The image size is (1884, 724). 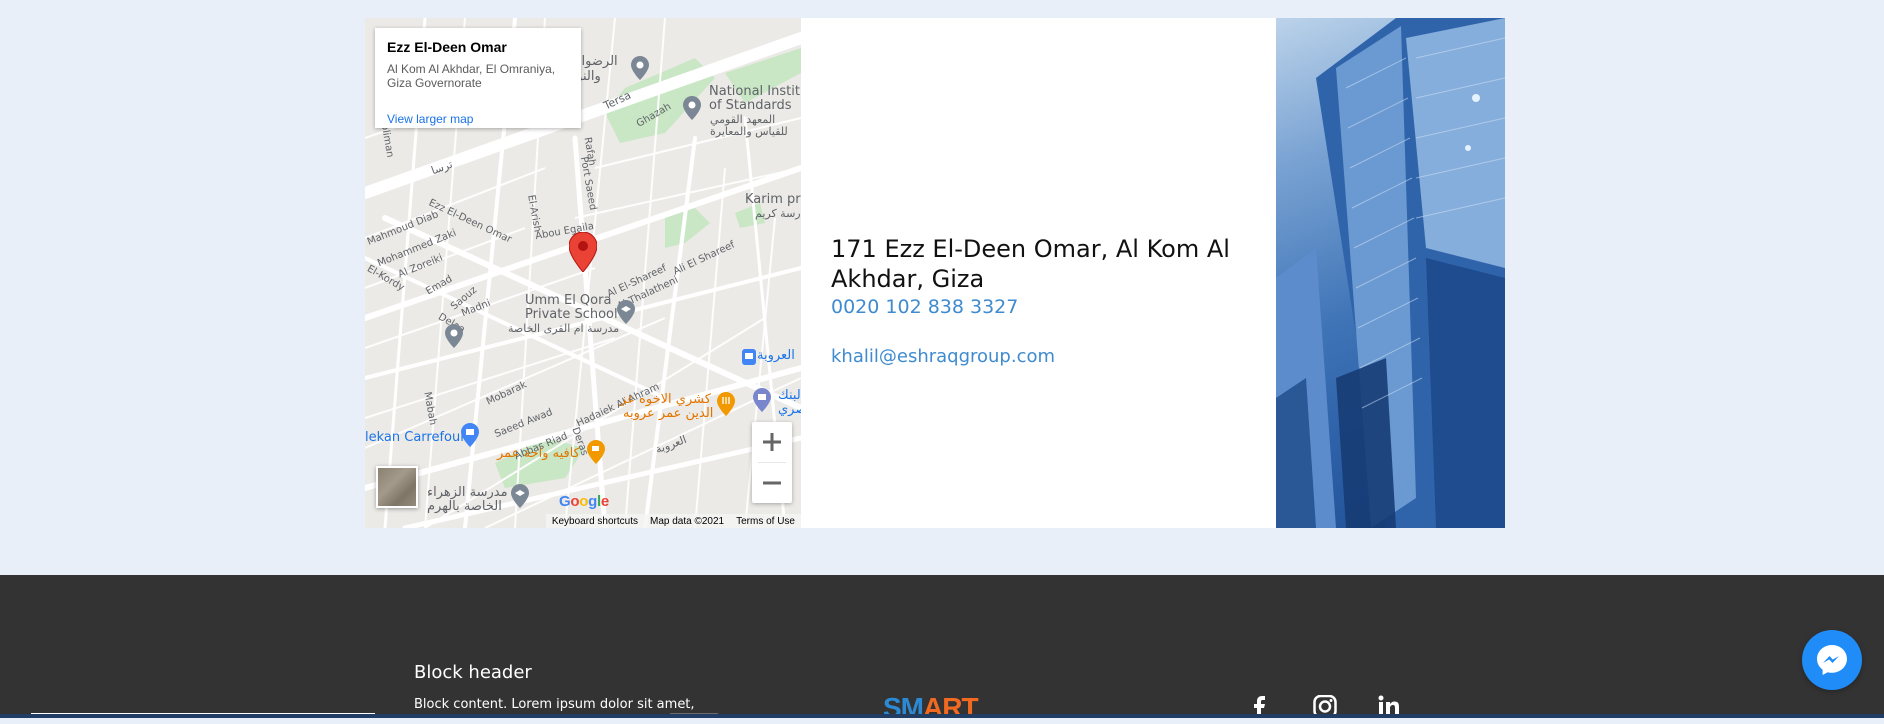 What do you see at coordinates (687, 521) in the screenshot?
I see `map-data-text: Map data ©2021` at bounding box center [687, 521].